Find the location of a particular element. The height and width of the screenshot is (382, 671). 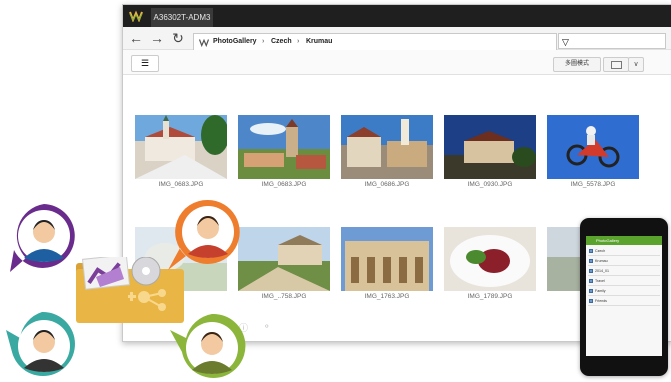

breadcrumb-item-krumau: Krumau is located at coordinates (319, 42).